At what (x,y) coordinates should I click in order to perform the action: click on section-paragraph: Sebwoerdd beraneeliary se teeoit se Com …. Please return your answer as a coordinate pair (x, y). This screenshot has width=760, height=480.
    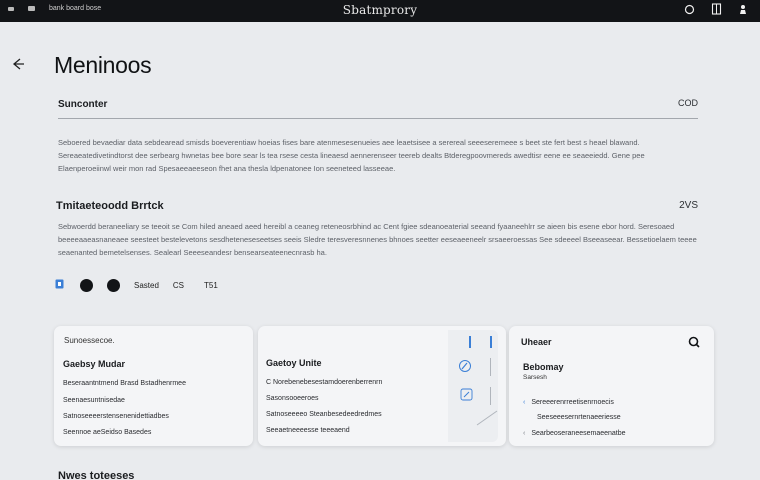
    Looking at the image, I should click on (377, 239).